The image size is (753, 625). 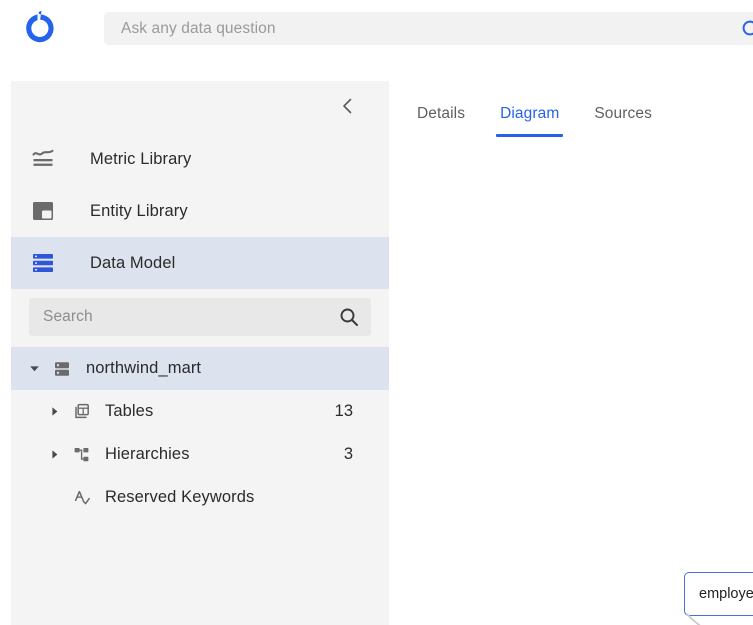 What do you see at coordinates (348, 454) in the screenshot?
I see `tree-item-count: 3` at bounding box center [348, 454].